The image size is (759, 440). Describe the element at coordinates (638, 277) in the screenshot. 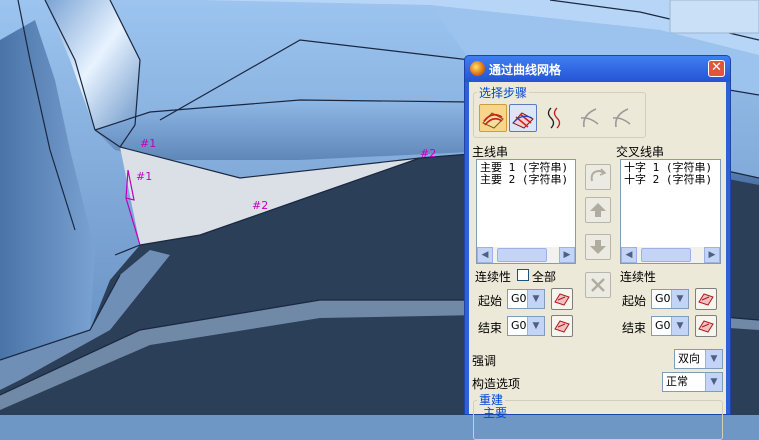

I see `cross-continuity-label: 连续性` at that location.